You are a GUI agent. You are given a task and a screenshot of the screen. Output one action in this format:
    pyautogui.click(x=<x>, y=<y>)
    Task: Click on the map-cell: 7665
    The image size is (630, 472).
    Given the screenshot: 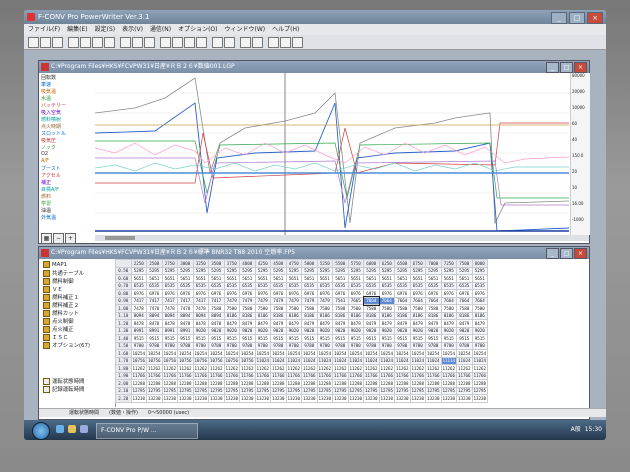 What is the action you would take?
    pyautogui.click(x=355, y=300)
    